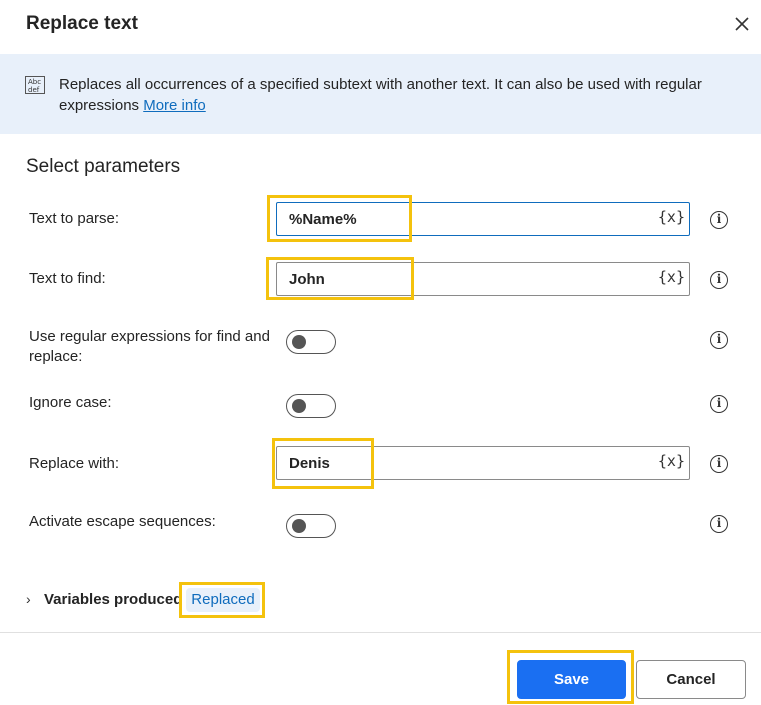 Image resolution: width=761 pixels, height=705 pixels. Describe the element at coordinates (103, 166) in the screenshot. I see `section-title: Select parameters` at that location.